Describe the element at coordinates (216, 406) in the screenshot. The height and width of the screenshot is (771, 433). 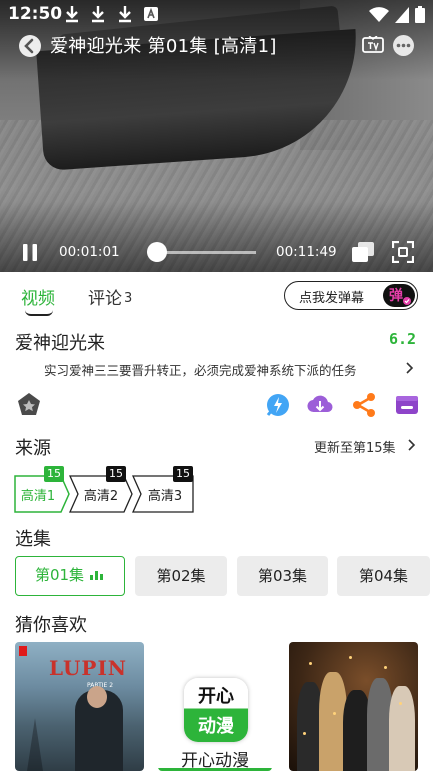
I see `action-icons` at that location.